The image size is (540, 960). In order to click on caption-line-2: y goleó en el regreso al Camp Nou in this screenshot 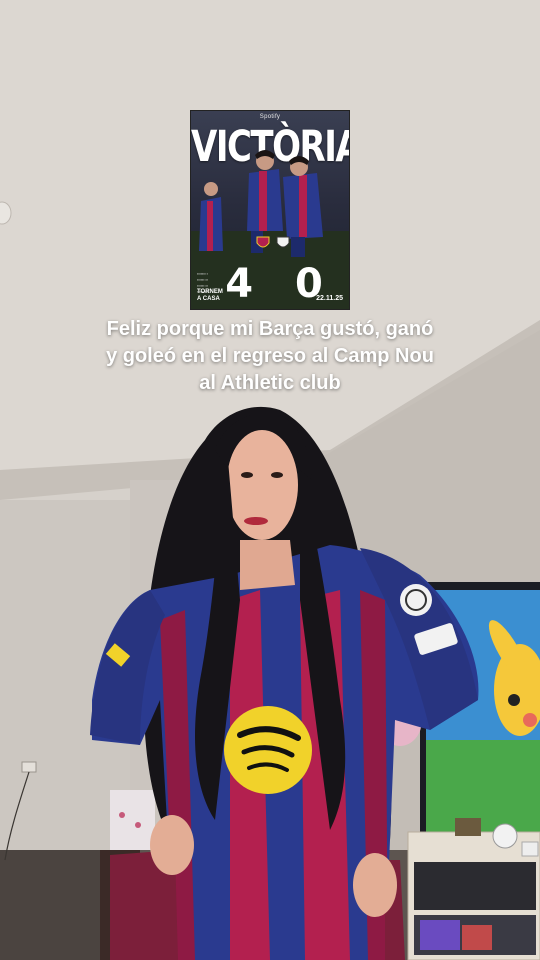, I will do `click(270, 356)`.